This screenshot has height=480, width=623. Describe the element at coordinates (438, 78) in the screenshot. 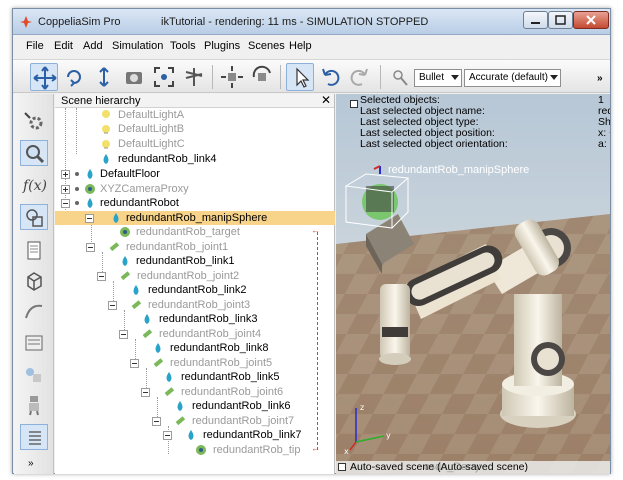

I see `physics-engine-select: Bullet` at that location.